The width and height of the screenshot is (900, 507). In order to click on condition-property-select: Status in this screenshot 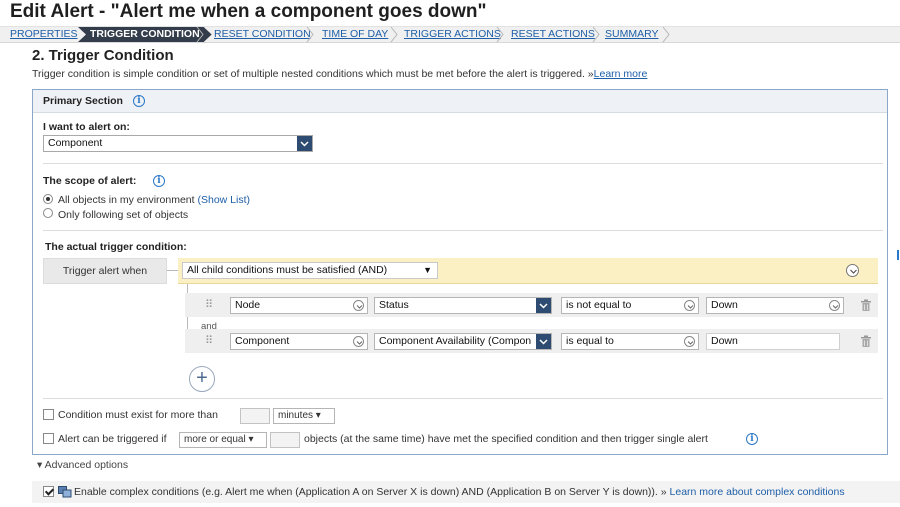, I will do `click(463, 305)`.